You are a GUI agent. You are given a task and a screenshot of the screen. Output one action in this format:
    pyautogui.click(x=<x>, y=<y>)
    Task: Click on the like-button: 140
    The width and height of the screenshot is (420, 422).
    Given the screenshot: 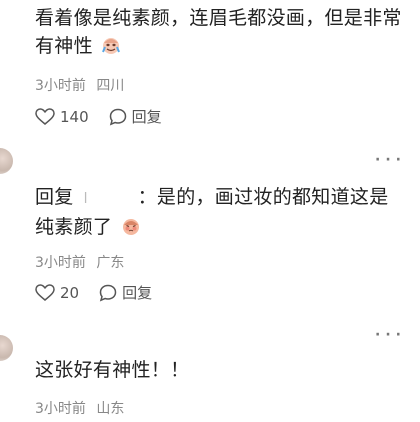 What is the action you would take?
    pyautogui.click(x=62, y=117)
    